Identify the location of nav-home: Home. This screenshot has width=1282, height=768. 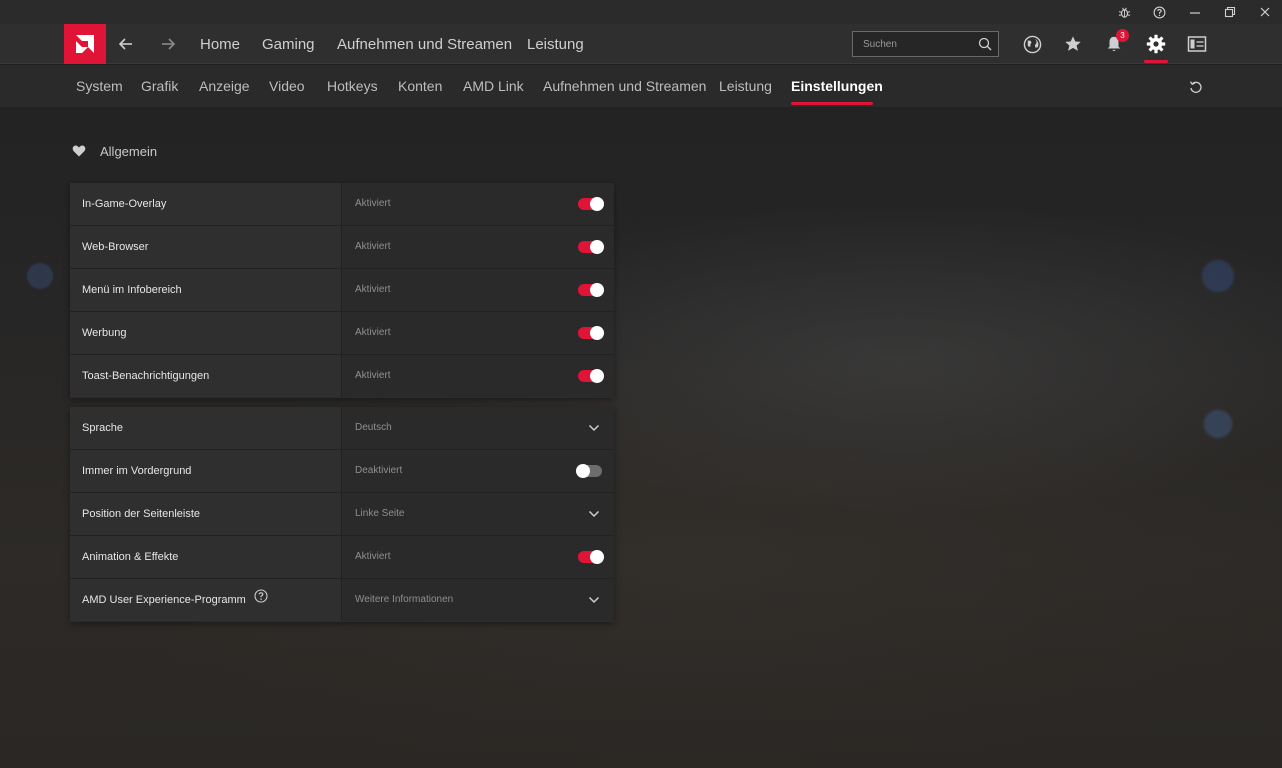
(220, 44).